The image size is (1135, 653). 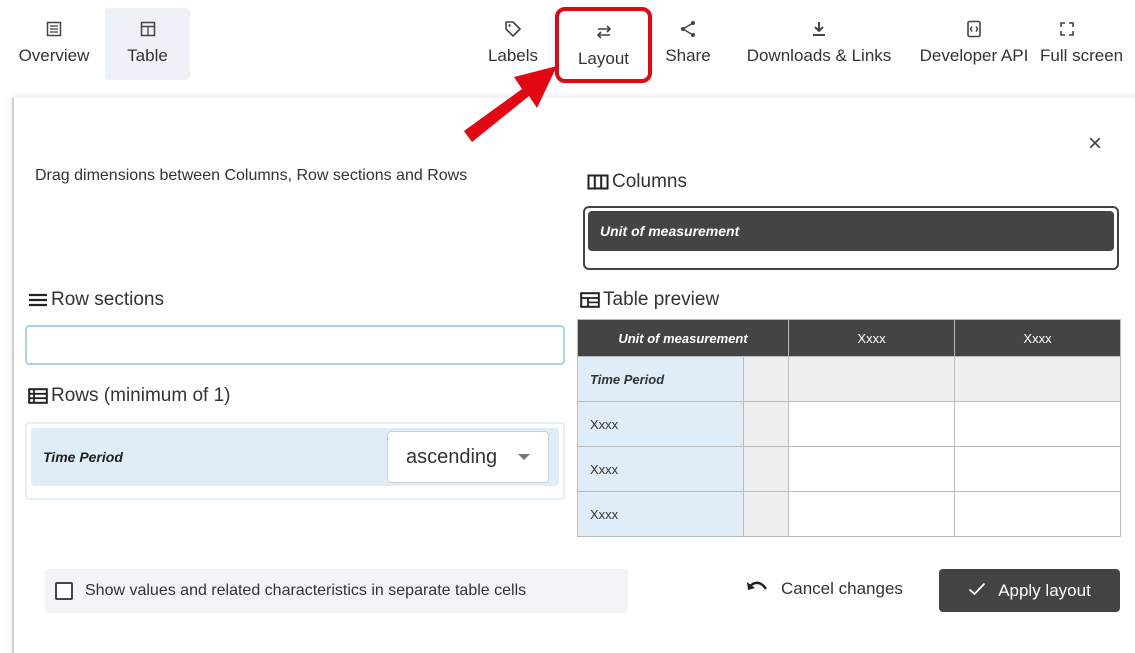 I want to click on table-preview-icon, so click(x=590, y=300).